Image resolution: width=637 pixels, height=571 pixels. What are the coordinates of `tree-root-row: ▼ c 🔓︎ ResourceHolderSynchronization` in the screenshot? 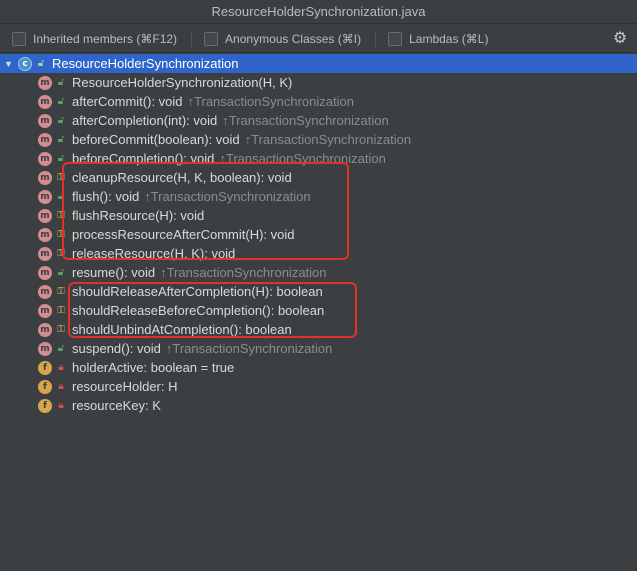 It's located at (318, 63).